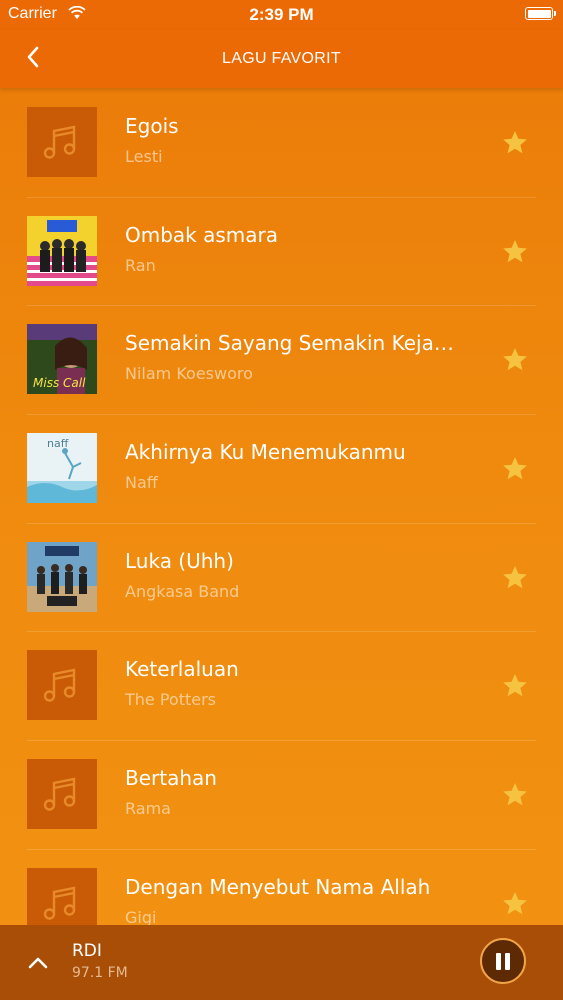 This screenshot has width=563, height=1000. What do you see at coordinates (62, 359) in the screenshot?
I see `album-cover: Miss Call` at bounding box center [62, 359].